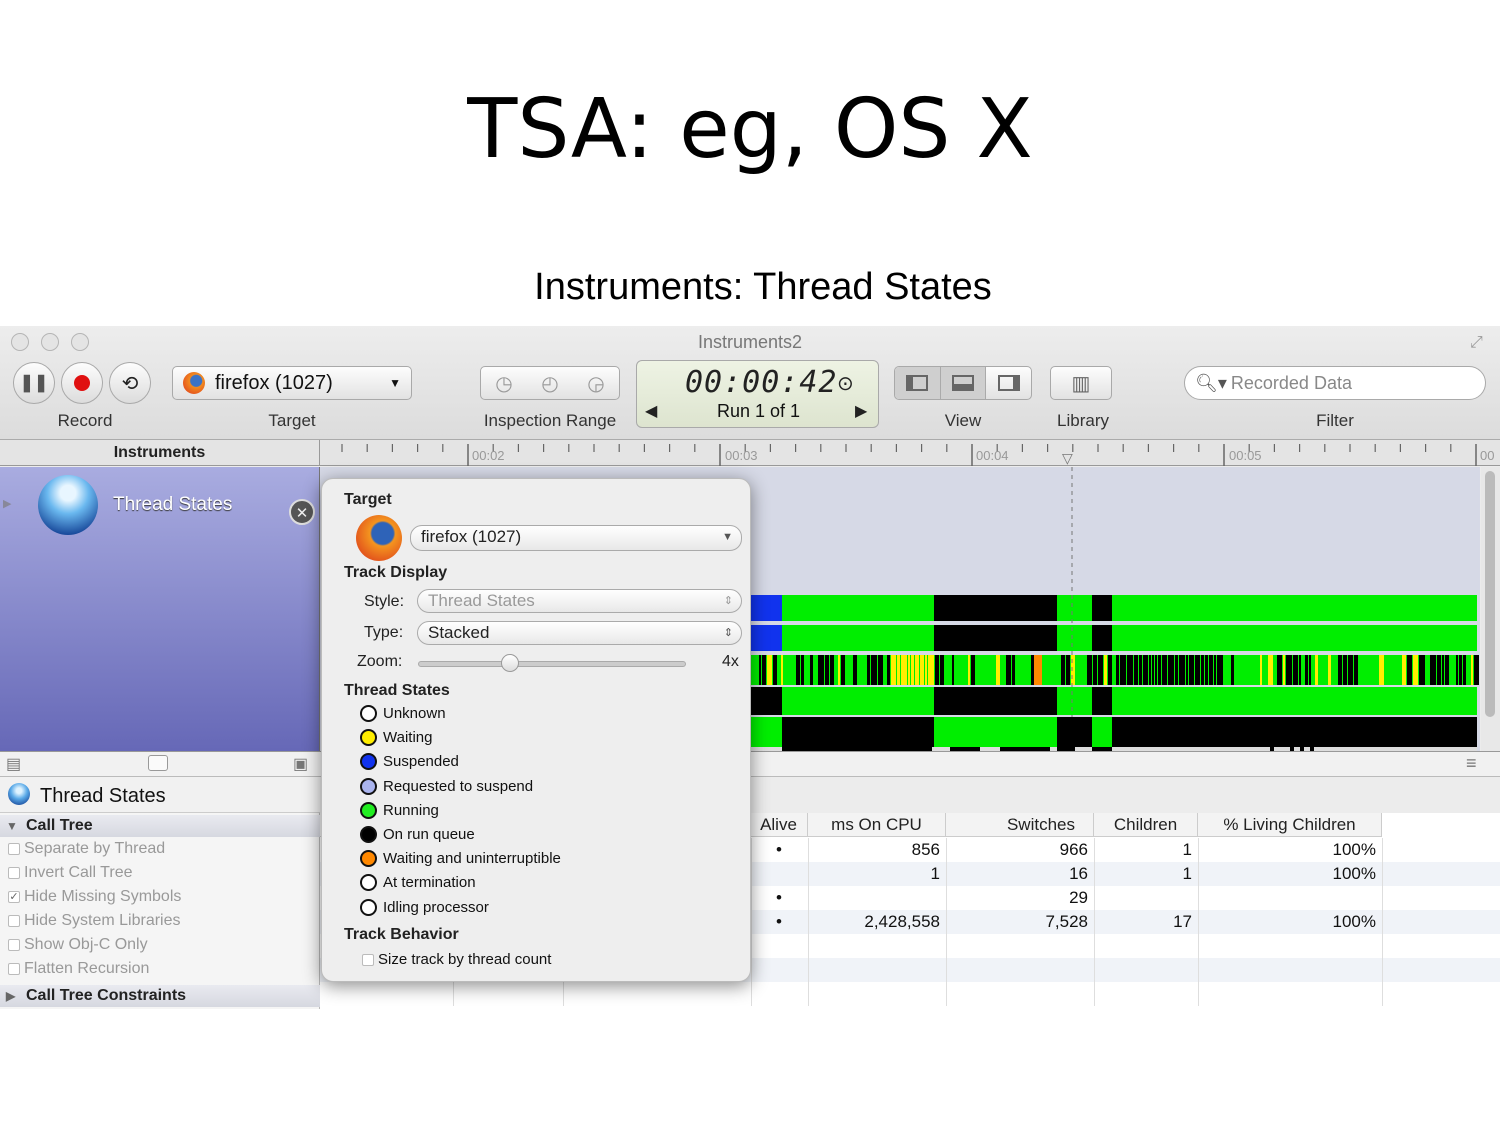 Image resolution: width=1500 pixels, height=1125 pixels. Describe the element at coordinates (160, 826) in the screenshot. I see `call-tree-section: ▼ Call Tree` at that location.